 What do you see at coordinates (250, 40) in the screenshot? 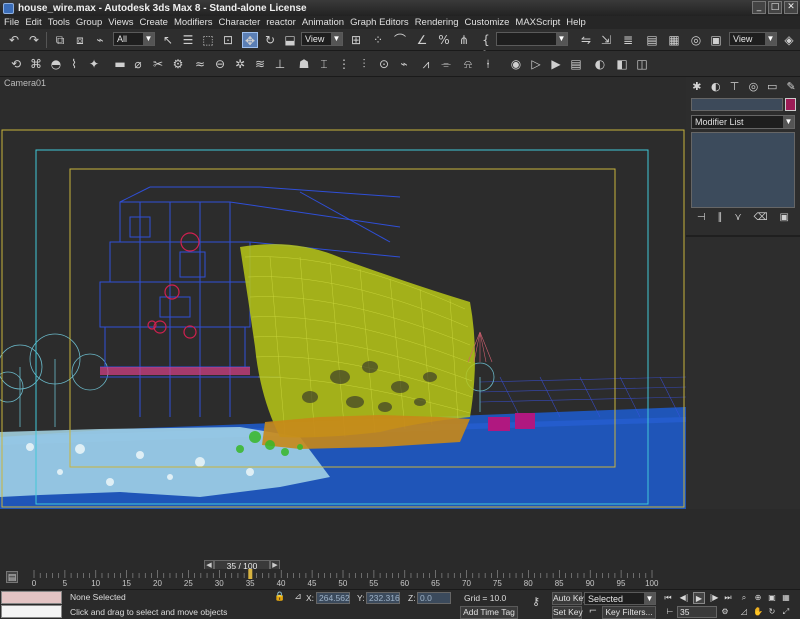
I see `select-and-move-icon: ✥` at bounding box center [250, 40].